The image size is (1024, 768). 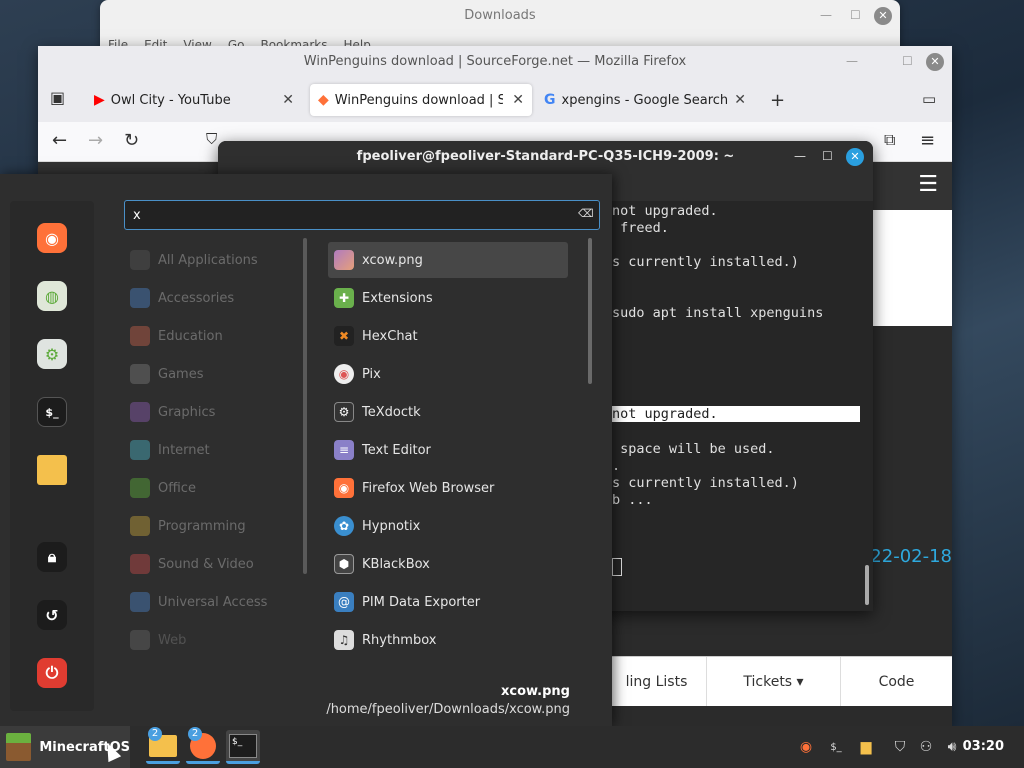 What do you see at coordinates (718, 313) in the screenshot?
I see `terminal-line: sudo apt install xpenguins` at bounding box center [718, 313].